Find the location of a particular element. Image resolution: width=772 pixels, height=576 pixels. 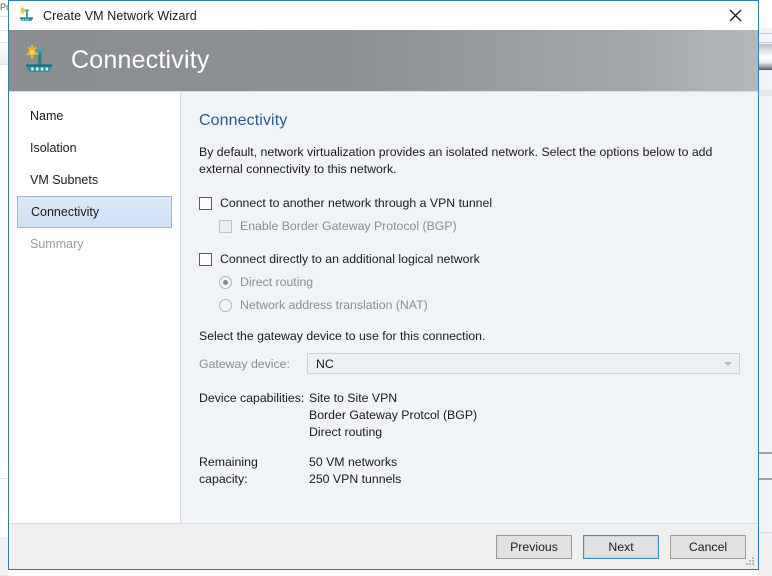

radio-direct-routing is located at coordinates (225, 282).